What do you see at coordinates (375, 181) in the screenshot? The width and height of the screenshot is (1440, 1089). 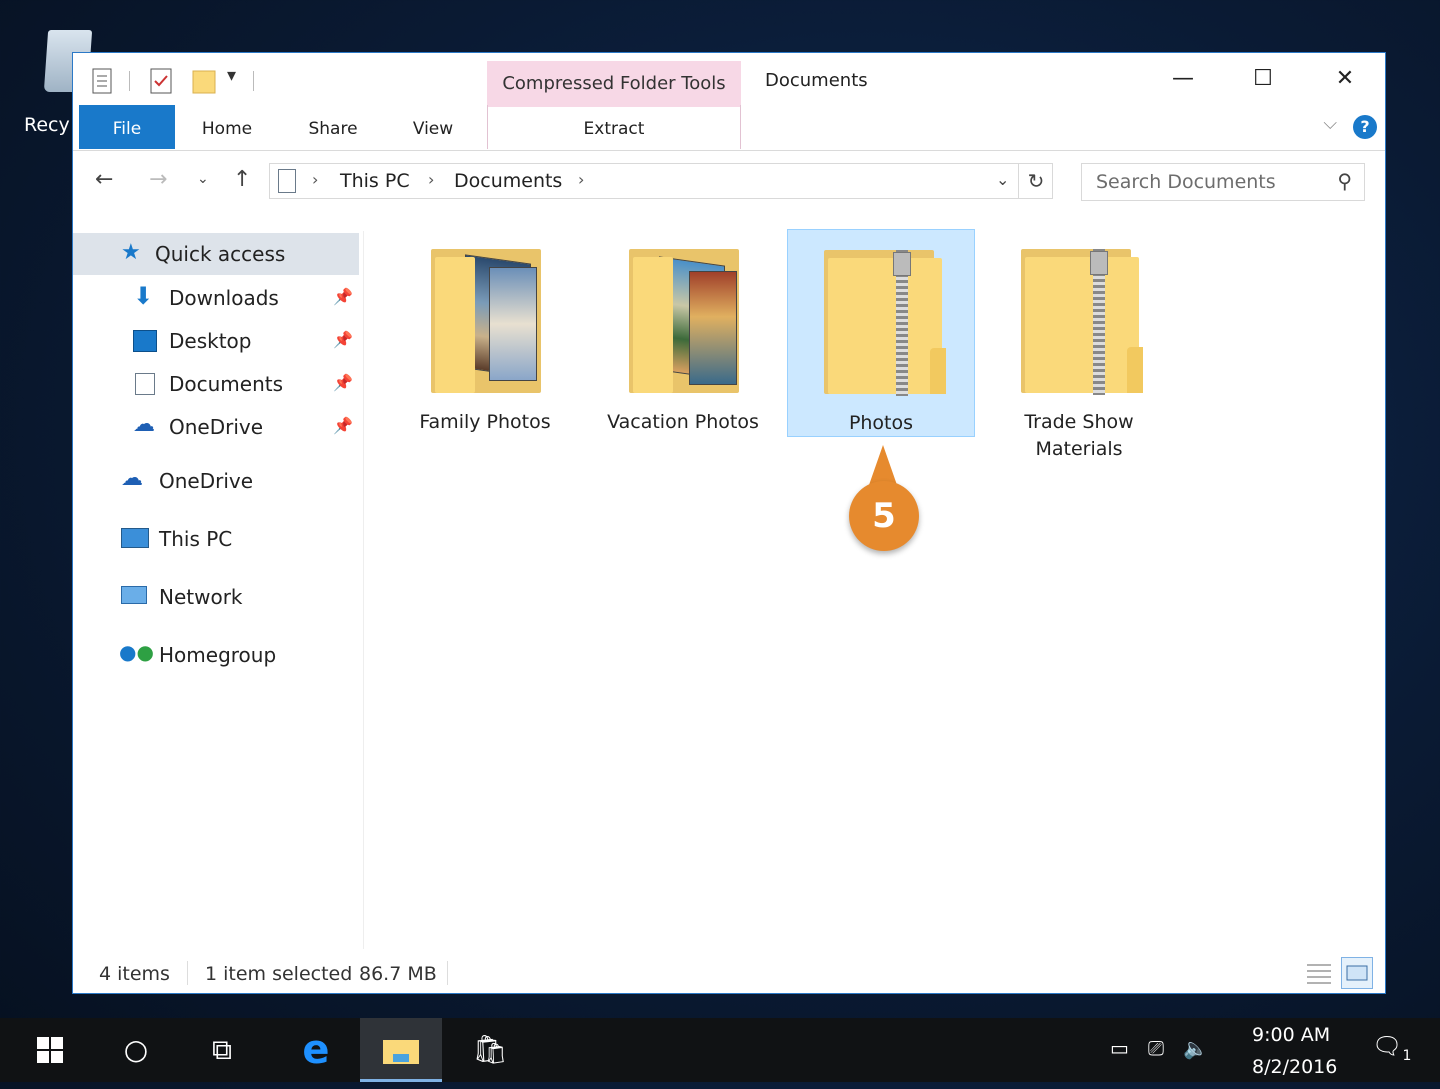 I see `breadcrumb-this-pc: This PC` at bounding box center [375, 181].